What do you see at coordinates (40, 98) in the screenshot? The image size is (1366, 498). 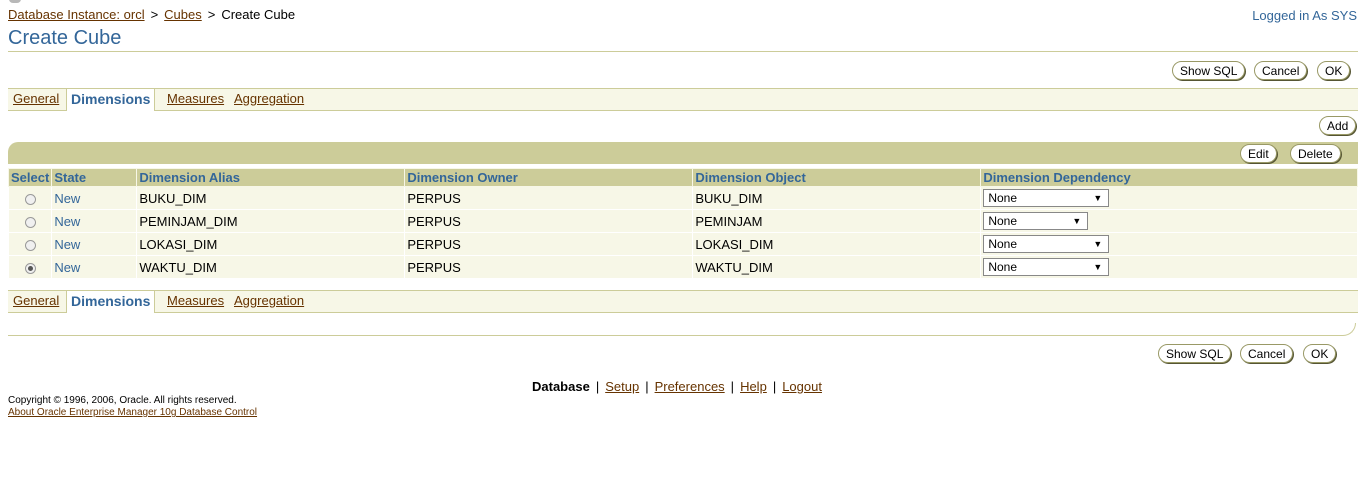 I see `tab-general: General` at bounding box center [40, 98].